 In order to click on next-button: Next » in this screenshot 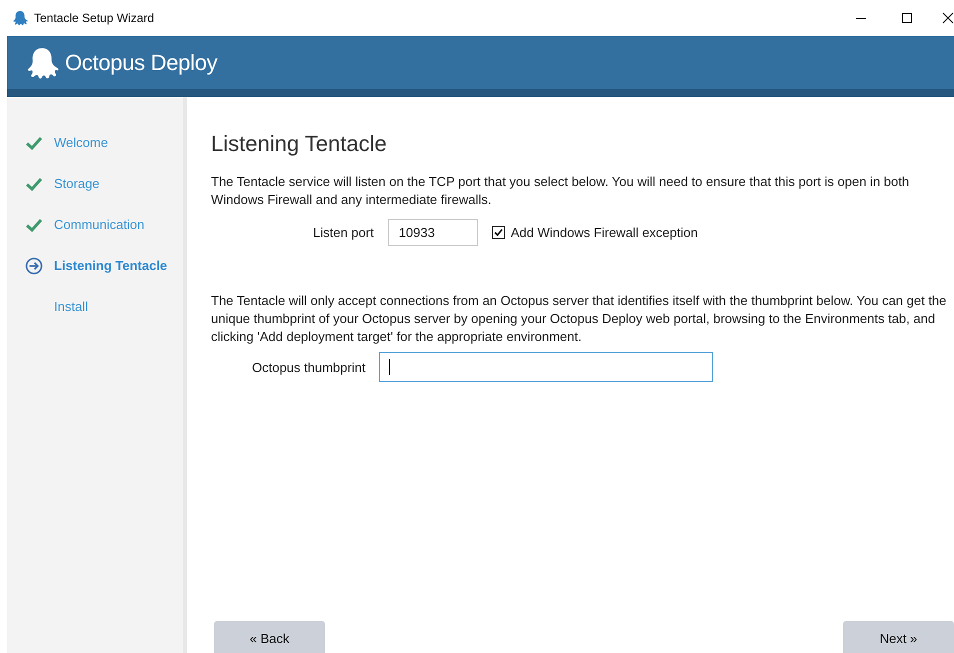, I will do `click(898, 637)`.